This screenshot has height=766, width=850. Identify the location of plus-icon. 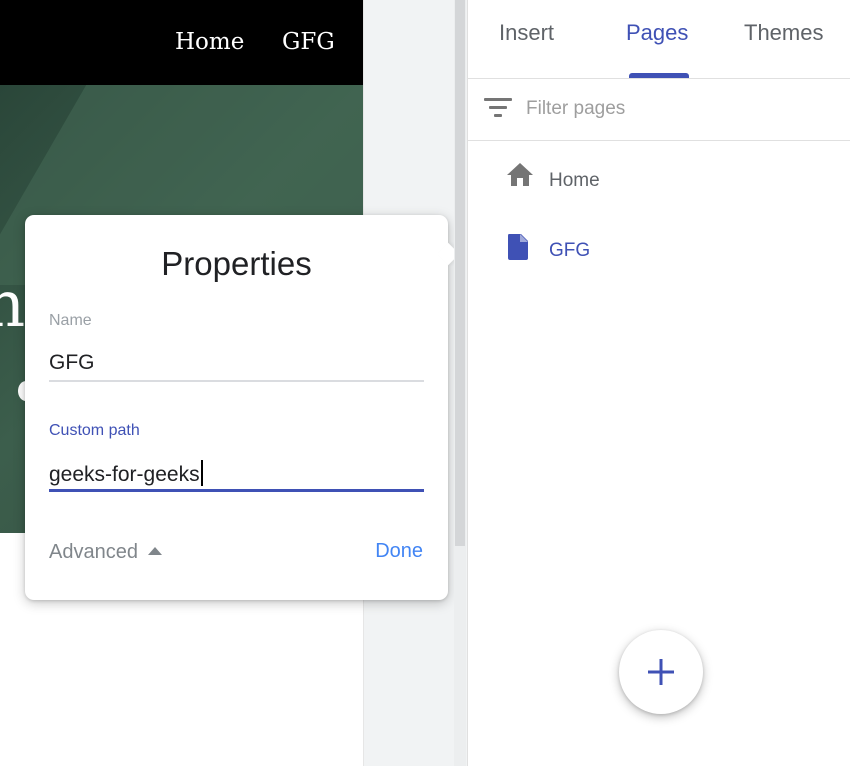
(661, 672).